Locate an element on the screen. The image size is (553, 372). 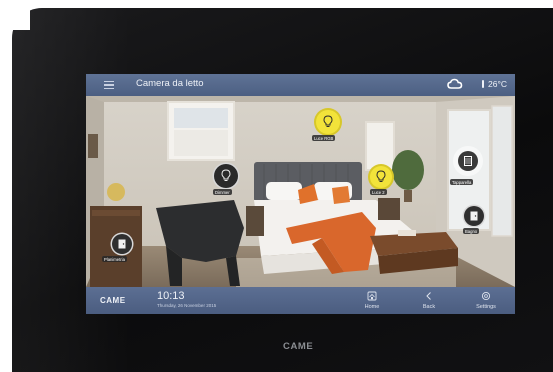
clock: 10:13 is located at coordinates (171, 296).